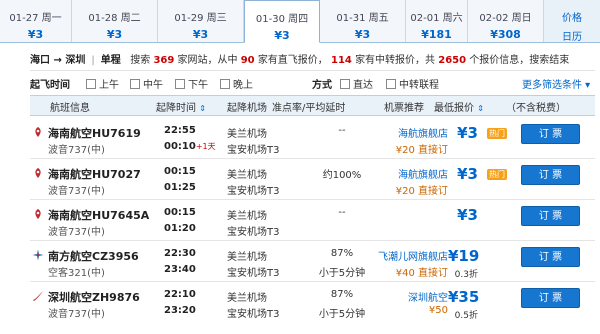 The height and width of the screenshot is (334, 600). What do you see at coordinates (404, 108) in the screenshot?
I see `header-agent: 机票推荐` at bounding box center [404, 108].